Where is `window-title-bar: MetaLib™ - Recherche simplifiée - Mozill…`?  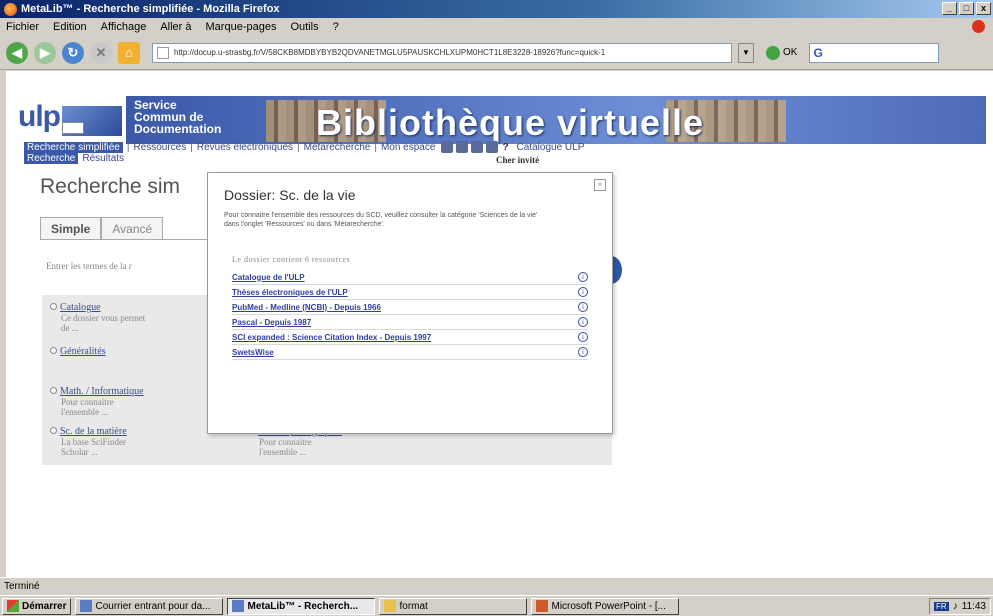 window-title-bar: MetaLib™ - Recherche simplifiée - Mozill… is located at coordinates (496, 9).